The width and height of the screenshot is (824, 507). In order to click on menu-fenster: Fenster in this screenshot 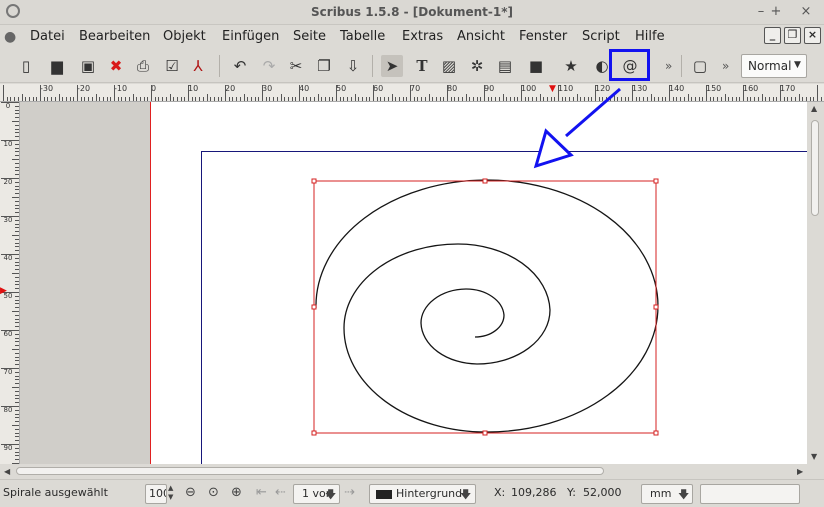, I will do `click(543, 36)`.